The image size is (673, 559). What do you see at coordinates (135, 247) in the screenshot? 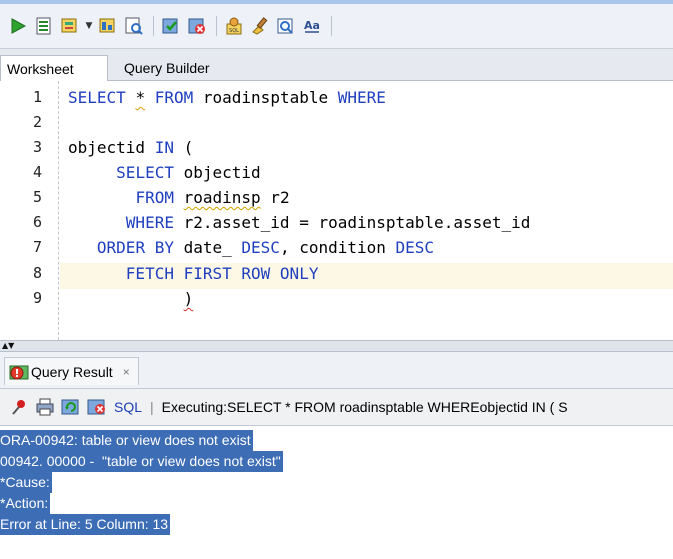
I see `keyword: ORDER BY` at bounding box center [135, 247].